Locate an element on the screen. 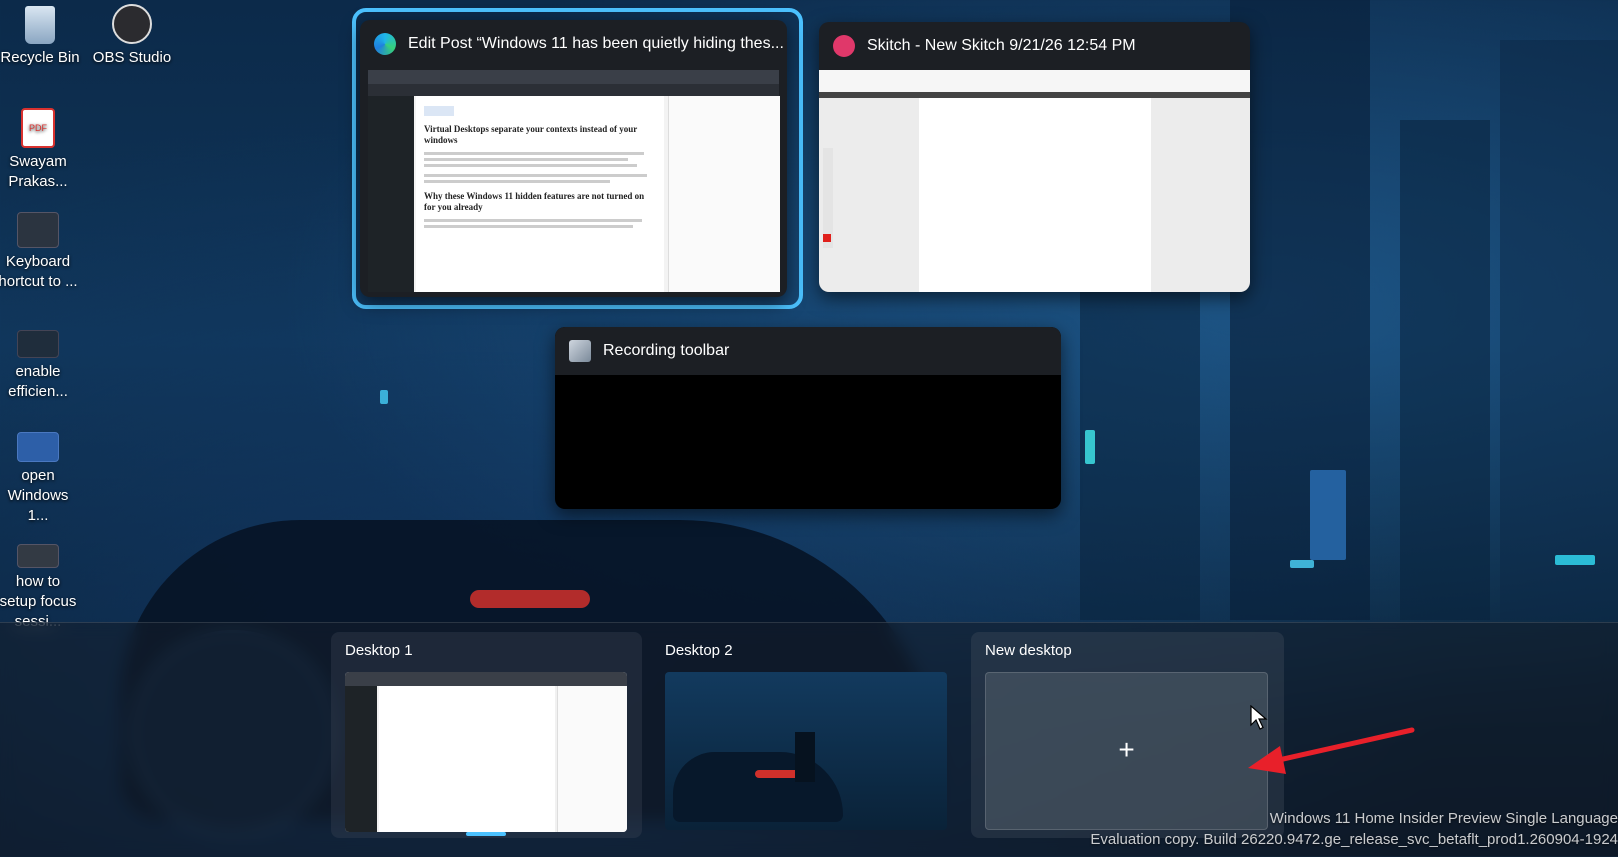 Image resolution: width=1618 pixels, height=857 pixels. snipping-tool-icon is located at coordinates (580, 351).